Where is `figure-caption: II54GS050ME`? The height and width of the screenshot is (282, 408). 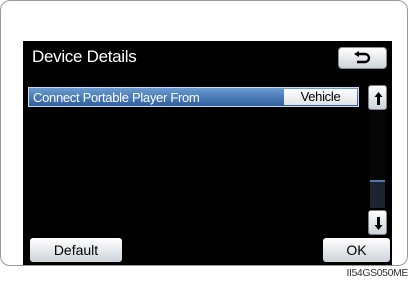
figure-caption: II54GS050ME is located at coordinates (377, 273).